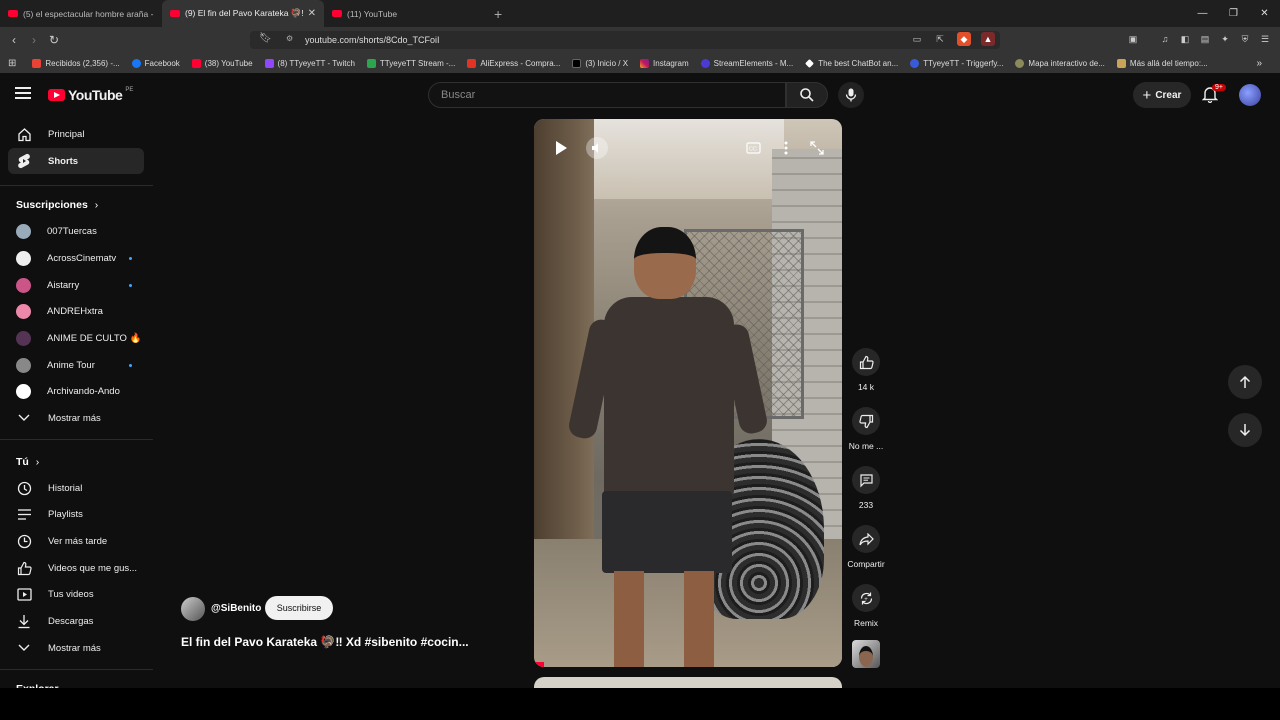  What do you see at coordinates (645, 63) in the screenshot?
I see `instagram-icon` at bounding box center [645, 63].